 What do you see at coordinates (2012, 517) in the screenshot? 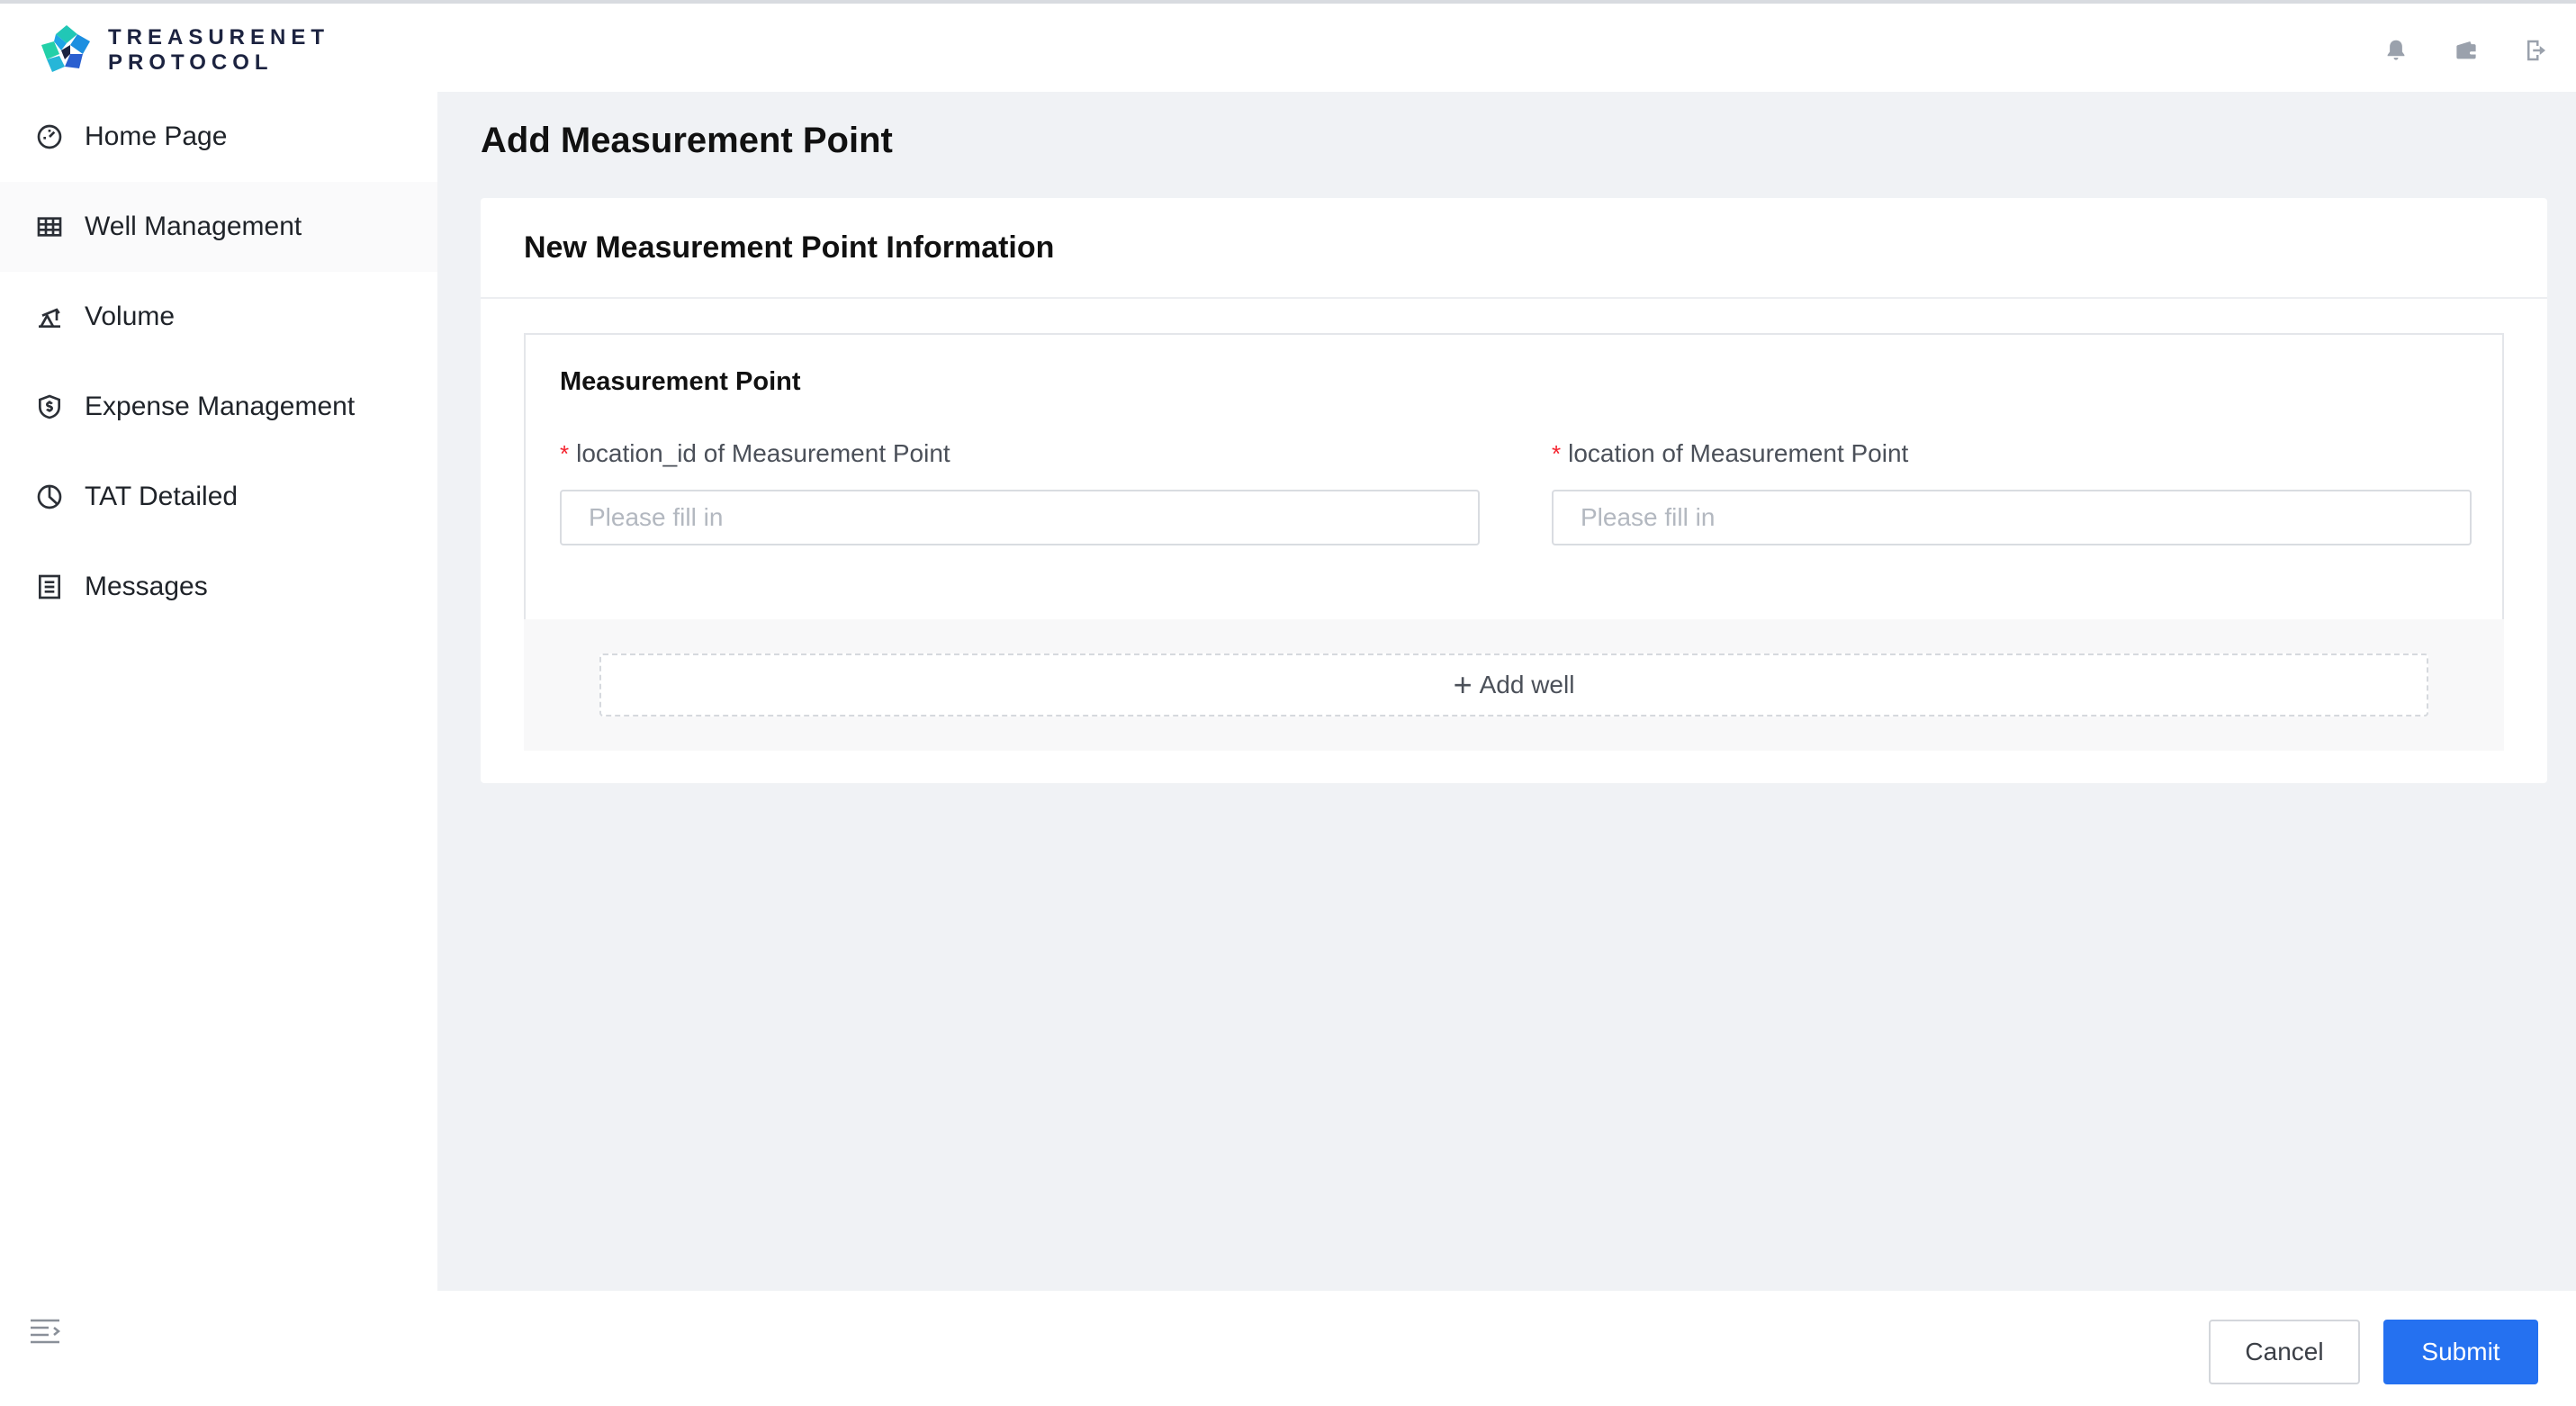
I see `location-input` at bounding box center [2012, 517].